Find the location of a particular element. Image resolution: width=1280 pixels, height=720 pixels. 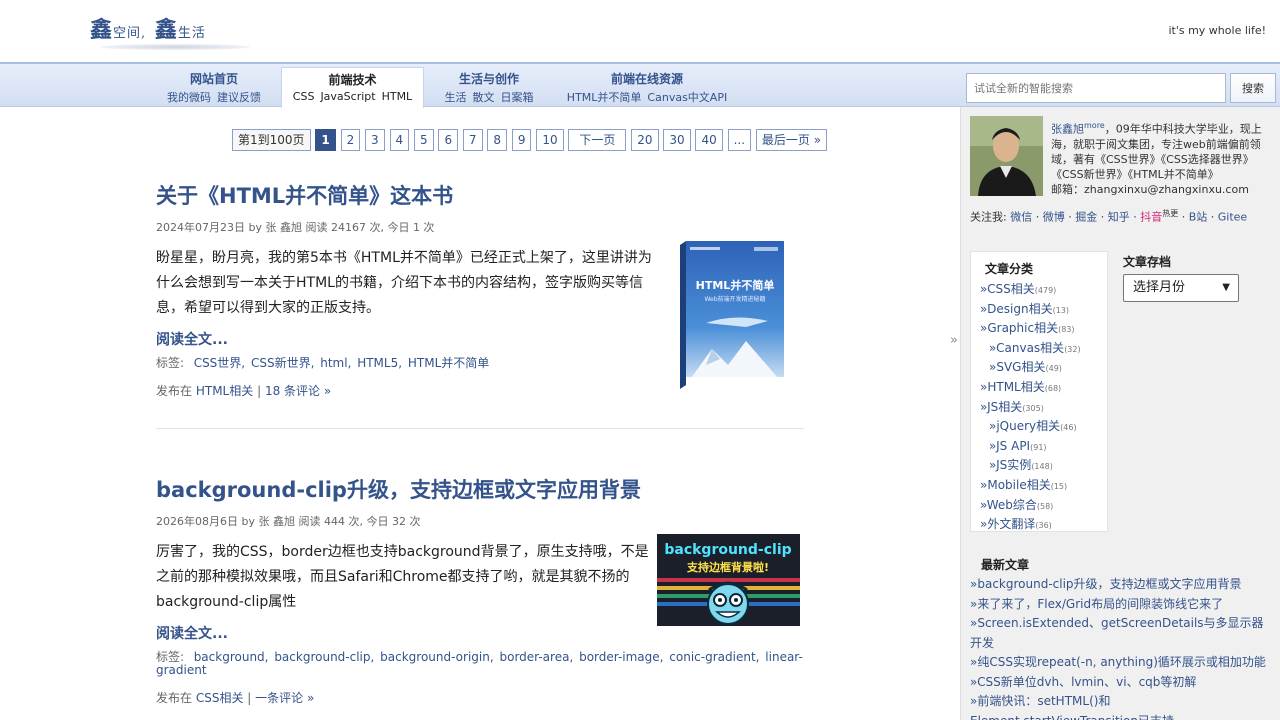

page-last: 最后一页 » is located at coordinates (791, 140).